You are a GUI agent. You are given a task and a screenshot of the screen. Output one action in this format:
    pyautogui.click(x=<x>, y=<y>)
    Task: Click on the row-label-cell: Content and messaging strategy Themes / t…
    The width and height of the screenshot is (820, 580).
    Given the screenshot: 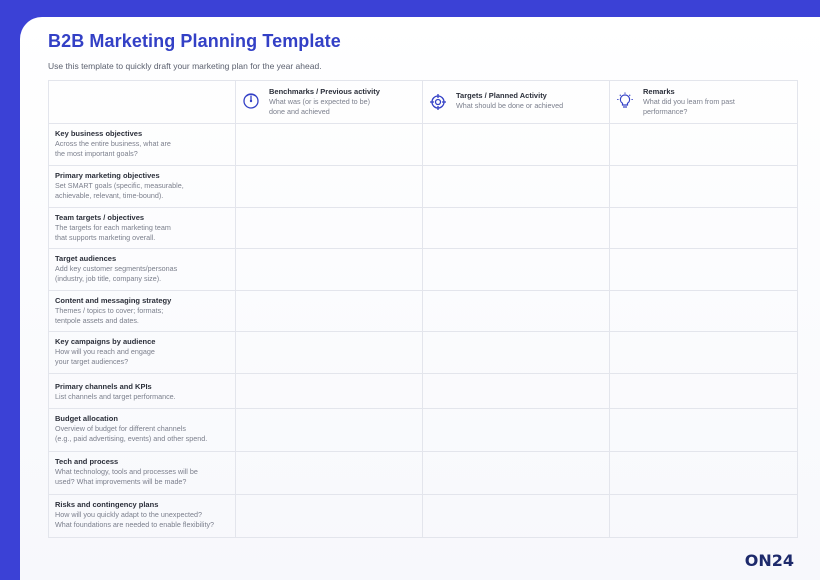 What is the action you would take?
    pyautogui.click(x=142, y=311)
    